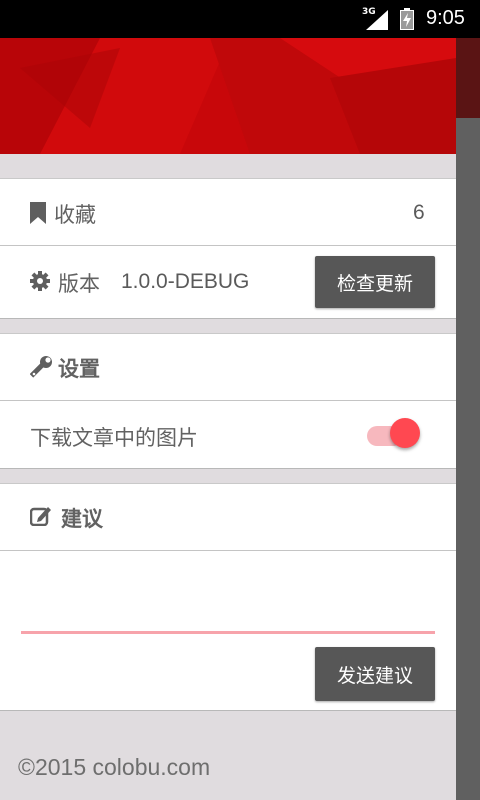 The height and width of the screenshot is (800, 480). I want to click on bookmark-icon, so click(38, 213).